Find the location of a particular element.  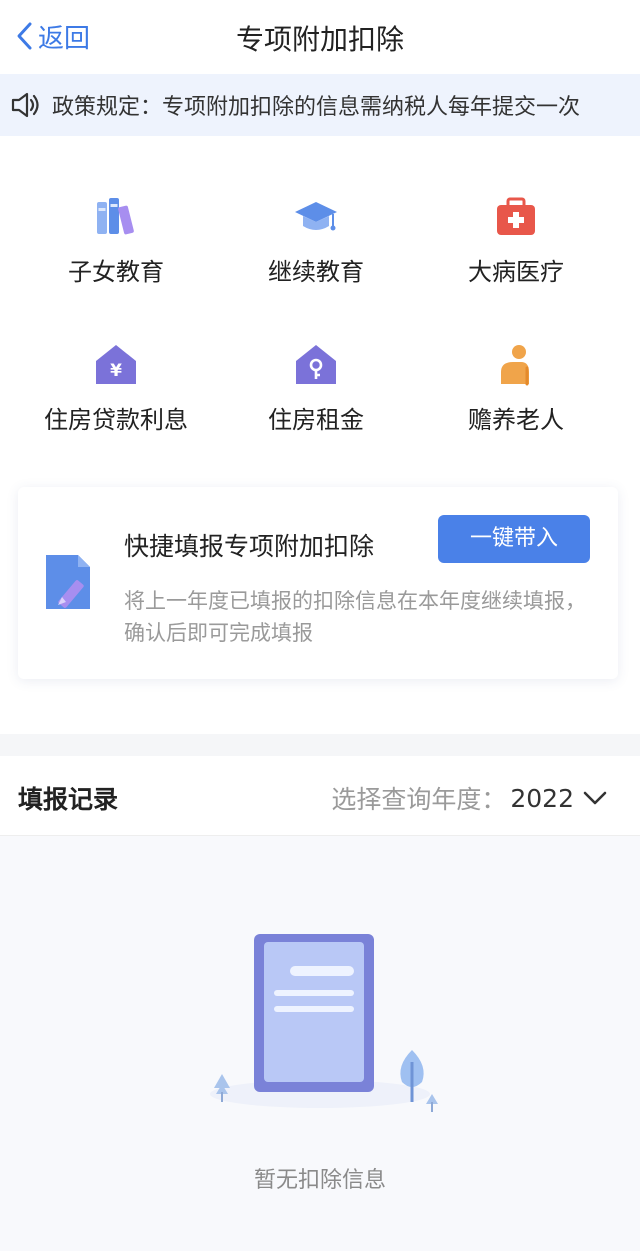

nav-bar: 返回 专项附加扣除 is located at coordinates (320, 37).